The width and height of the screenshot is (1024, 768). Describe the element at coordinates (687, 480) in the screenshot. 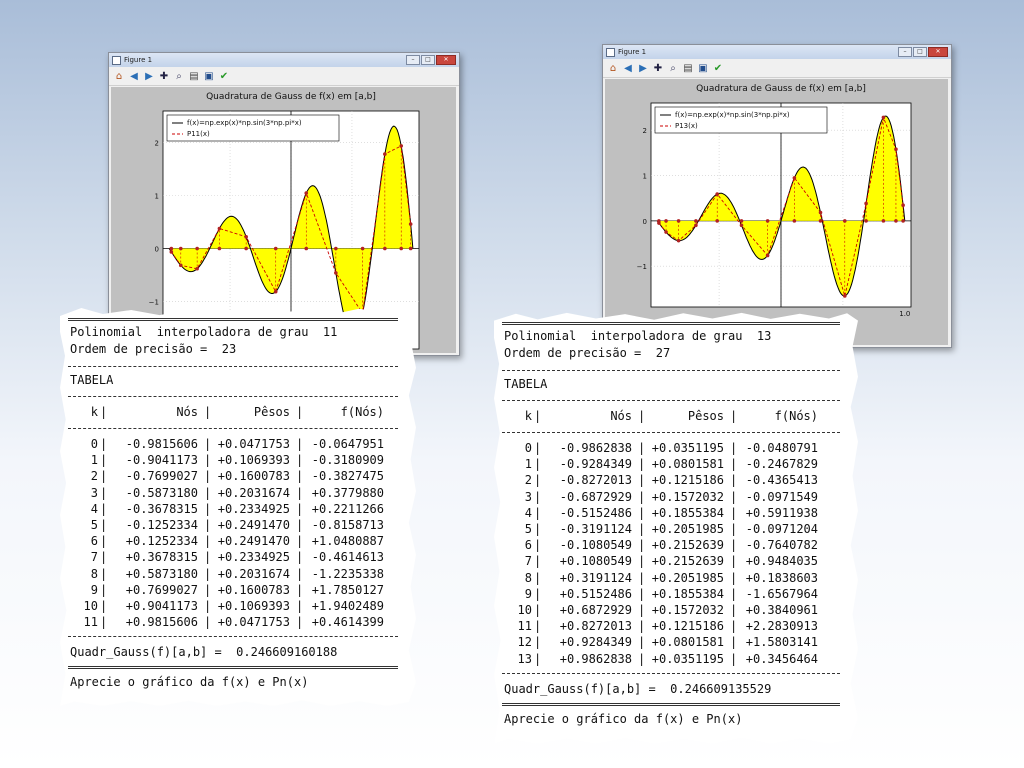

I see `cell-pesos: +0.1215186` at that location.